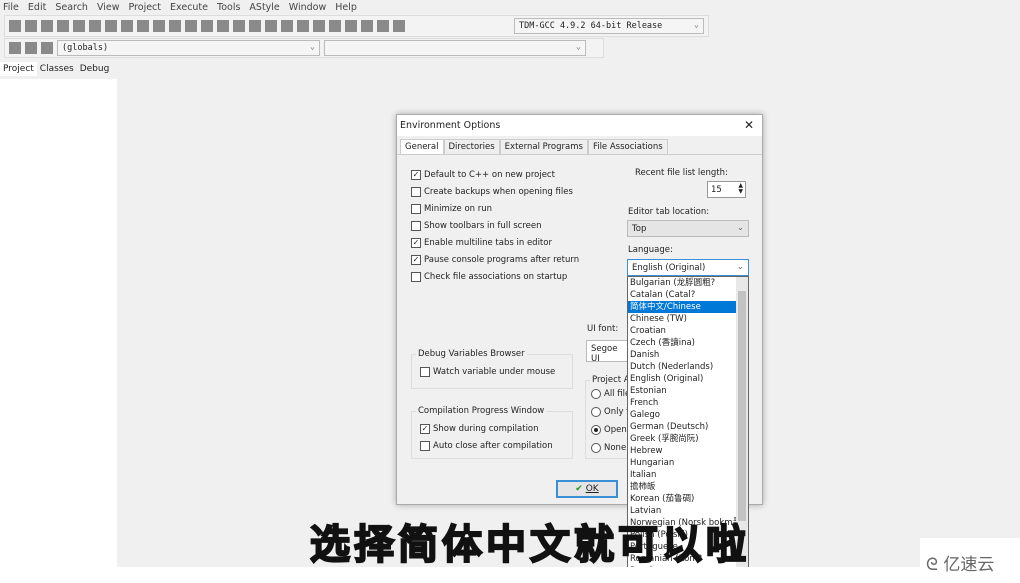 This screenshot has width=1020, height=583. I want to click on bookmark-icon, so click(47, 48).